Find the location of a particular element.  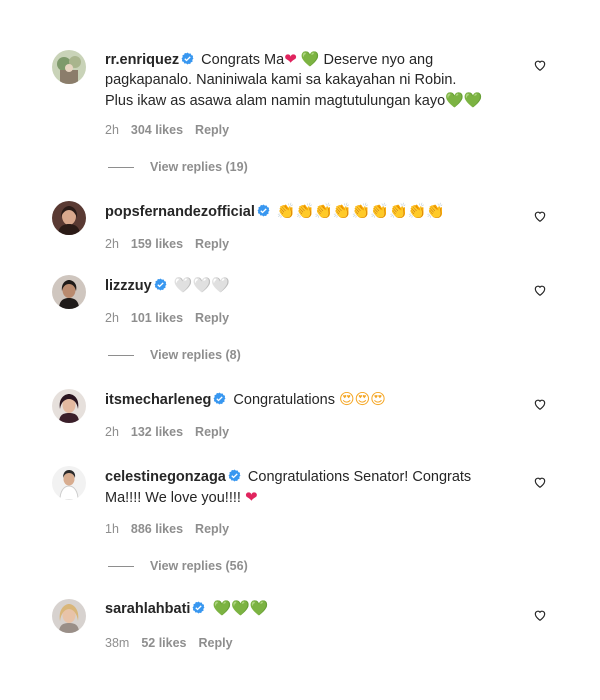

view-replies-button: View replies (56) is located at coordinates (178, 566).